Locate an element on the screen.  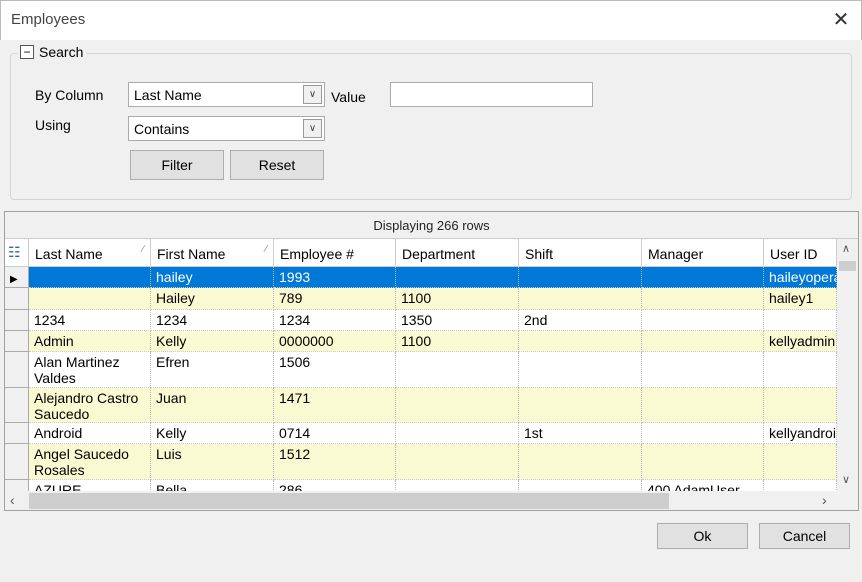
horizontal-scrollbar: ‹ › is located at coordinates (431, 500).